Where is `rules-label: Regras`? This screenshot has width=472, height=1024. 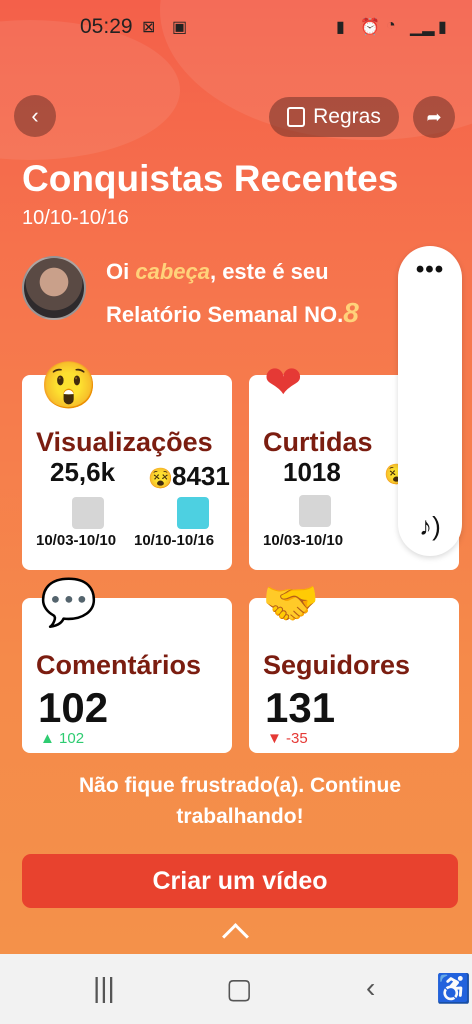 rules-label: Regras is located at coordinates (347, 116).